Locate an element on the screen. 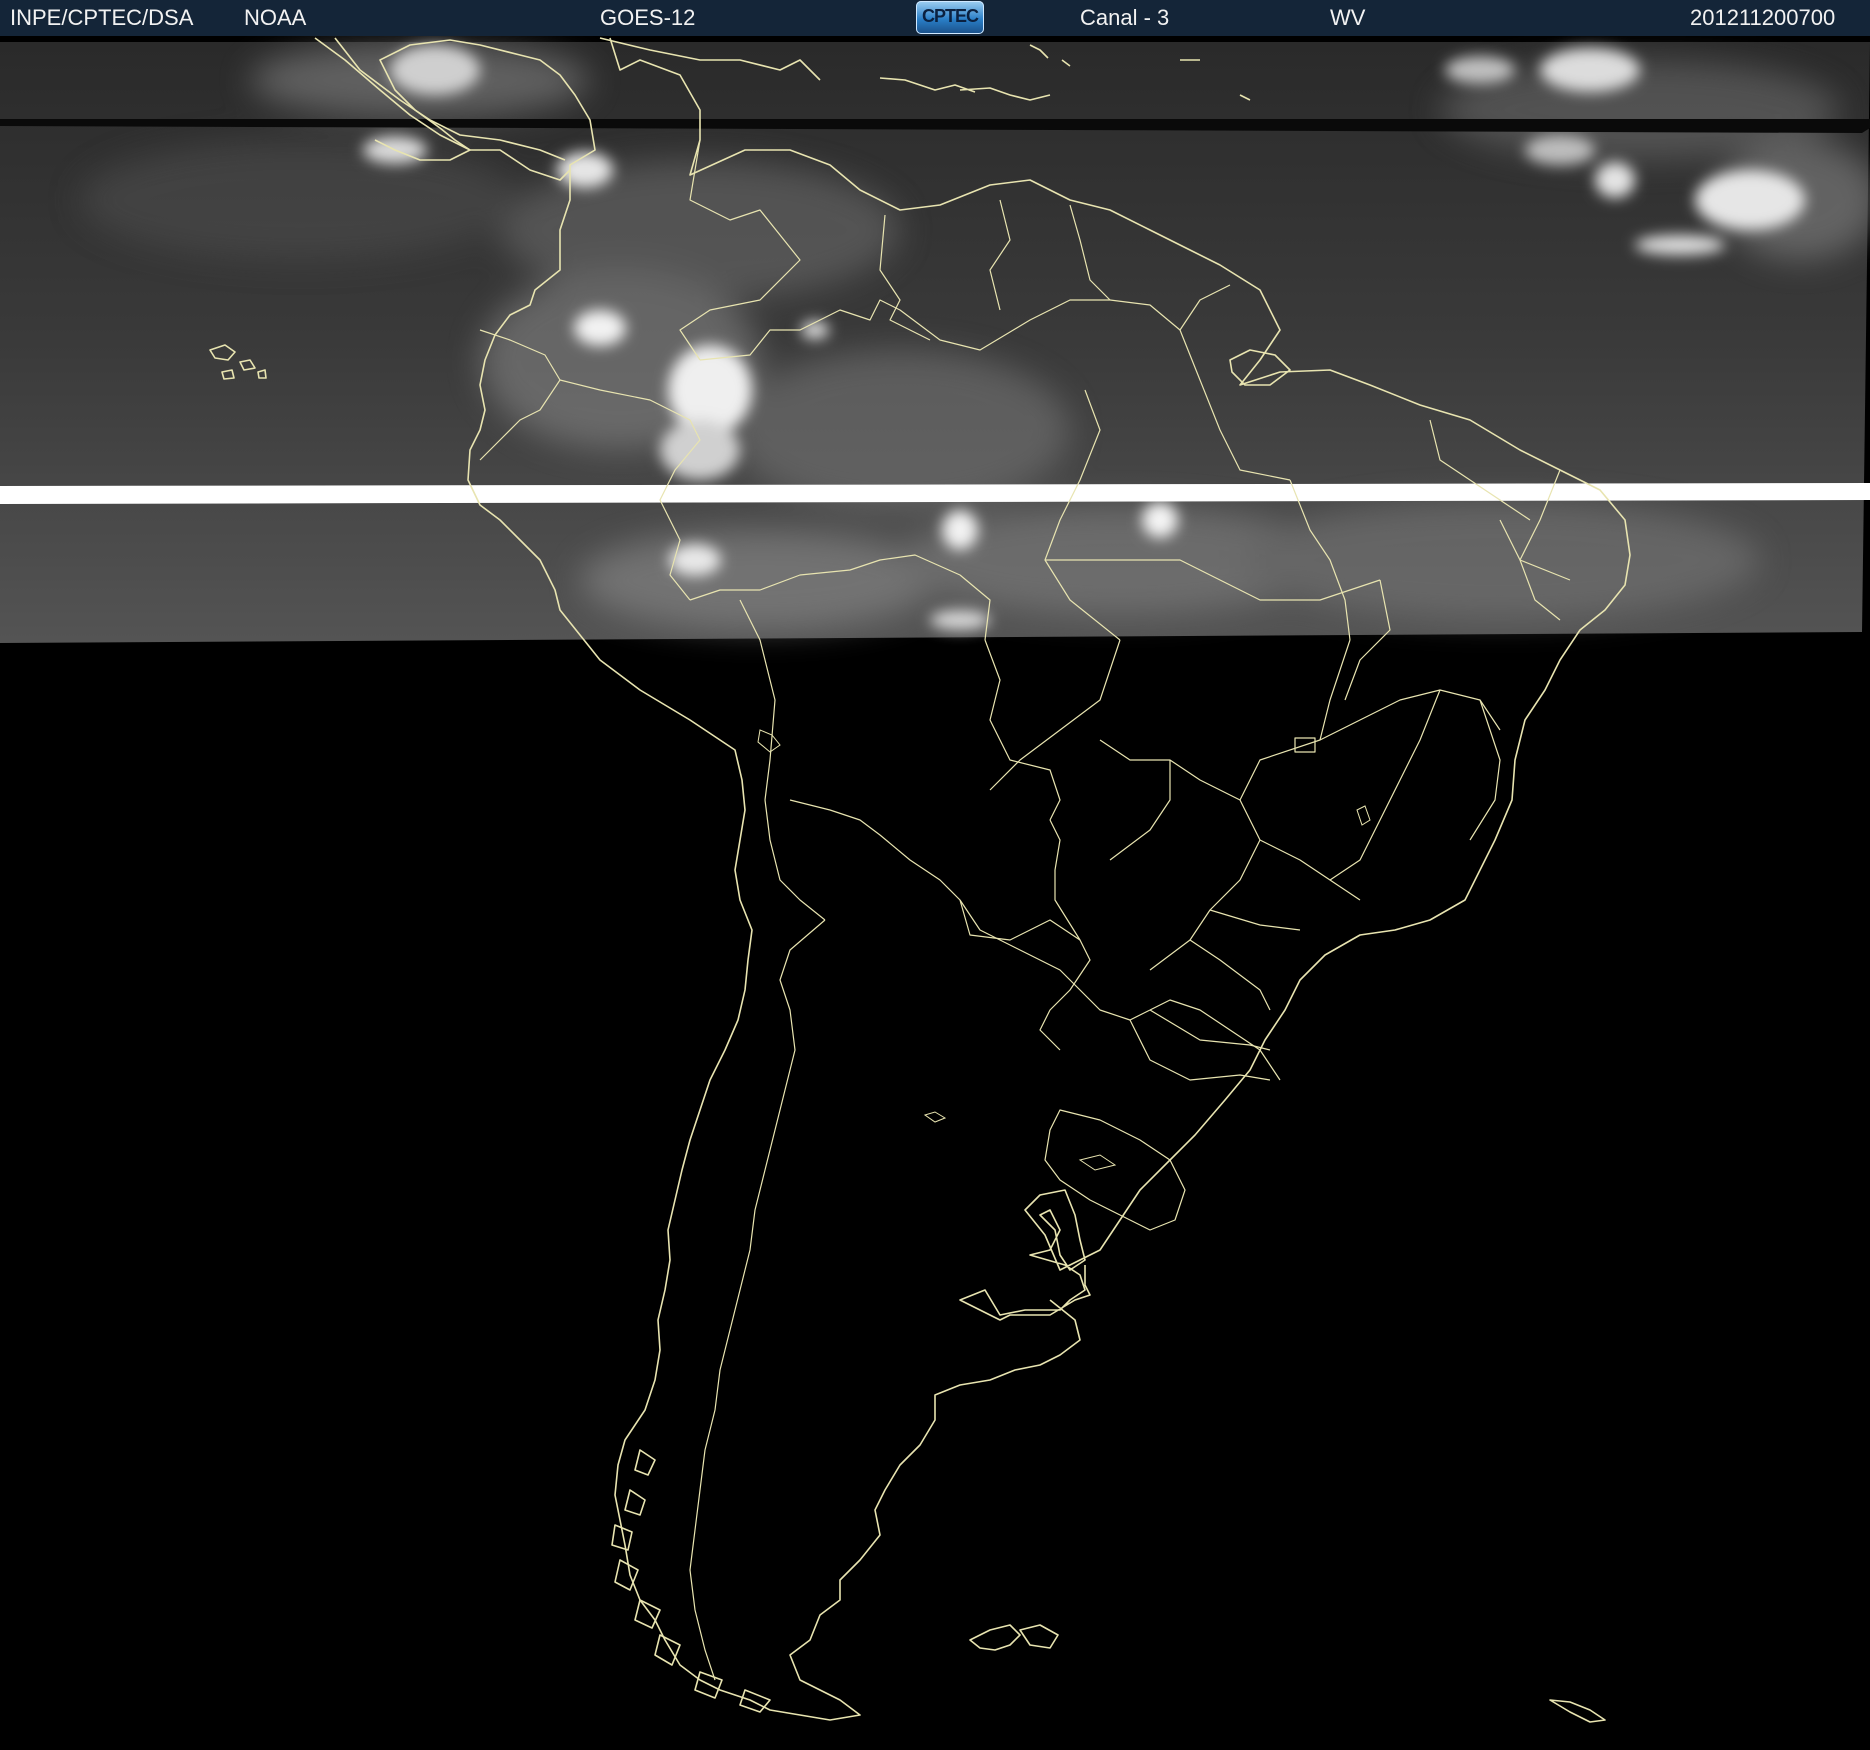  agency-label: NOAA is located at coordinates (275, 17).